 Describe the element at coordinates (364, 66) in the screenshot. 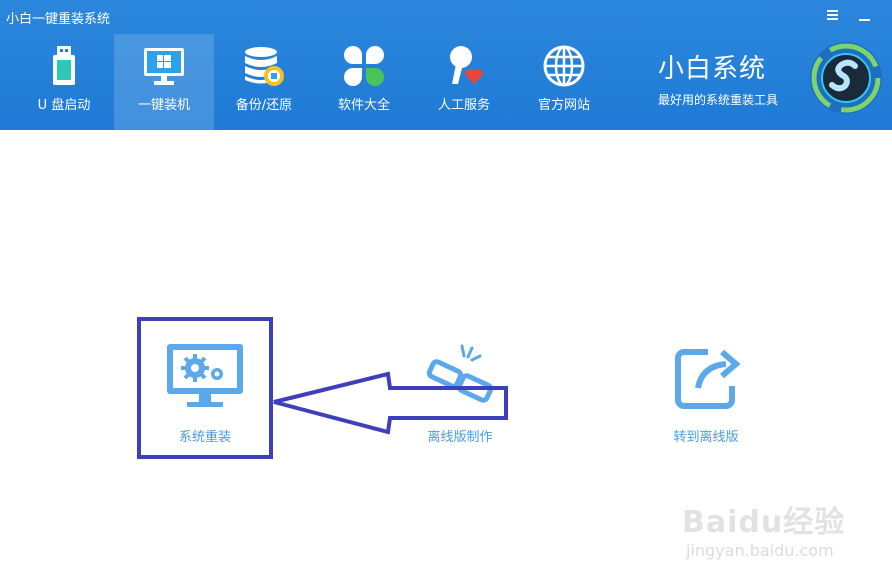

I see `clover-apps-icon` at that location.